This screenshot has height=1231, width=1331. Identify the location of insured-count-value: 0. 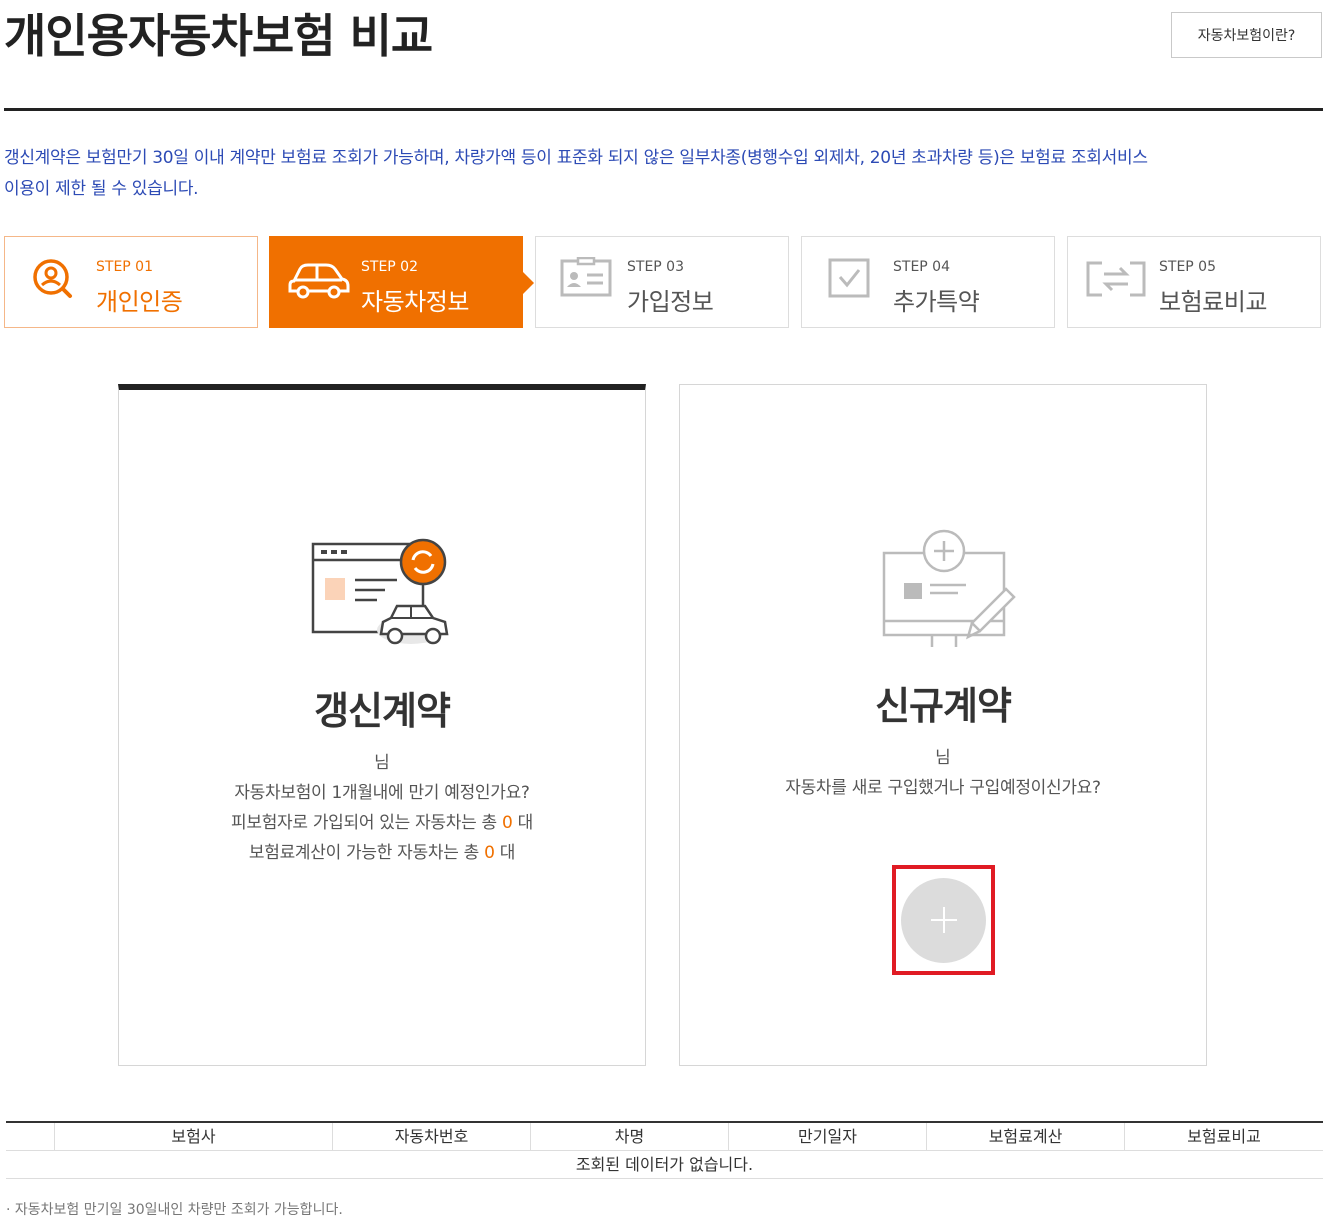
(507, 823).